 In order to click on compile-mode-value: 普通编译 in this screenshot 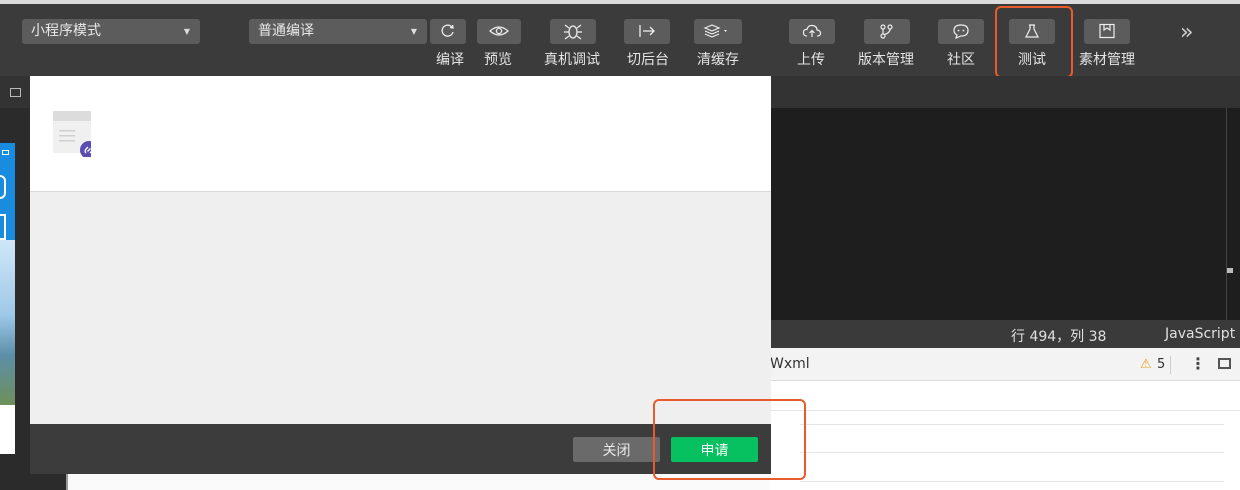, I will do `click(286, 31)`.